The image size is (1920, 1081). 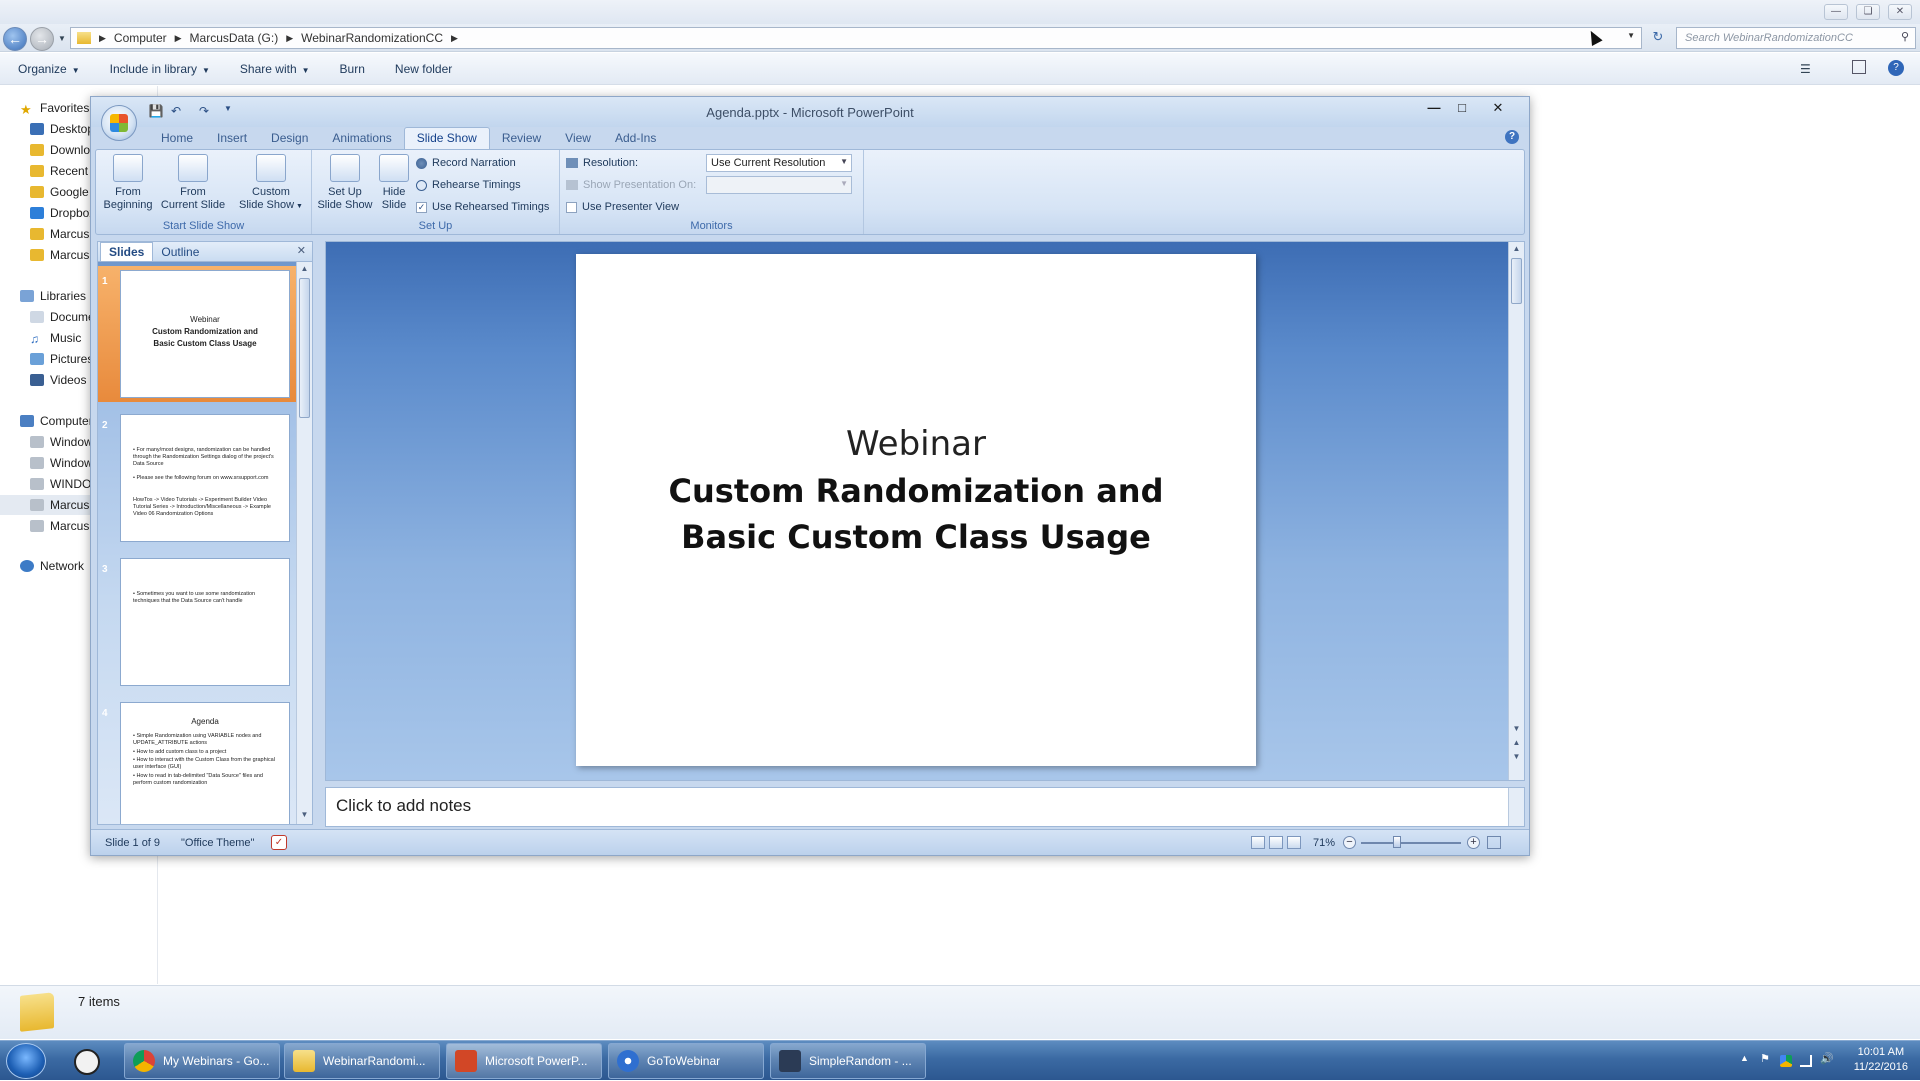 What do you see at coordinates (1516, 744) in the screenshot?
I see `previous-slide-icon: ▲` at bounding box center [1516, 744].